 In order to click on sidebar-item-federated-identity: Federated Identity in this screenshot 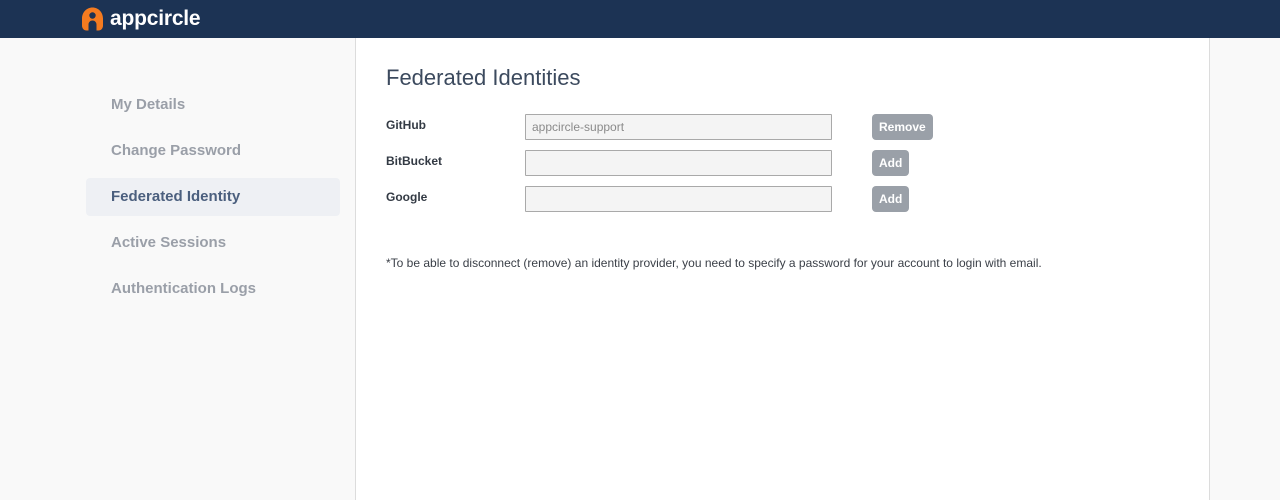, I will do `click(213, 197)`.